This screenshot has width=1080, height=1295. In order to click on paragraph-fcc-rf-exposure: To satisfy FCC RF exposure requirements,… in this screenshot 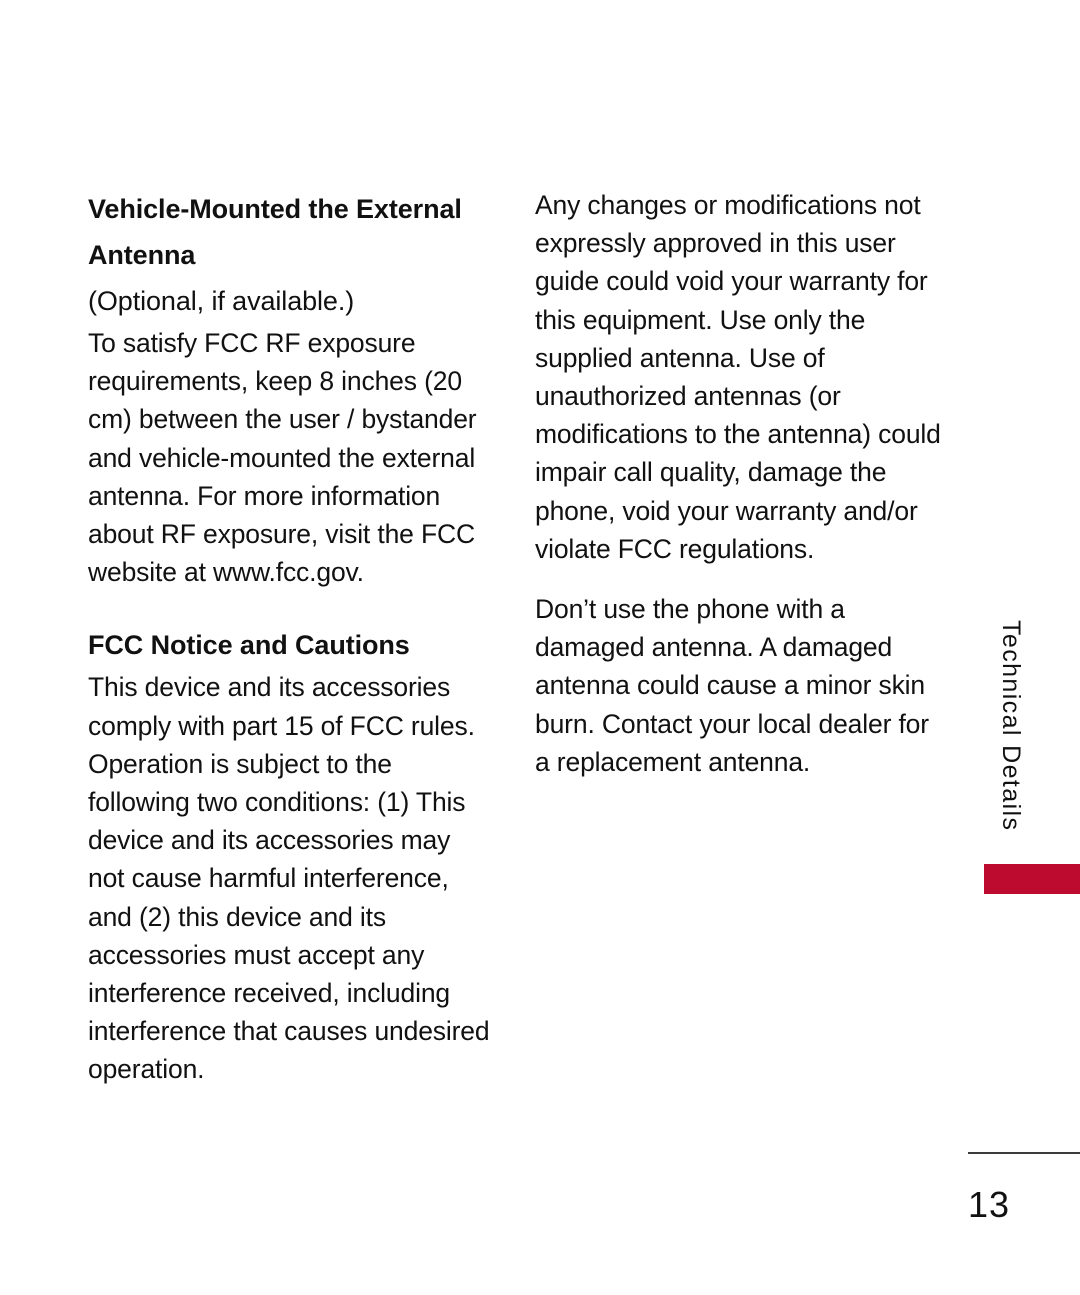, I will do `click(282, 458)`.